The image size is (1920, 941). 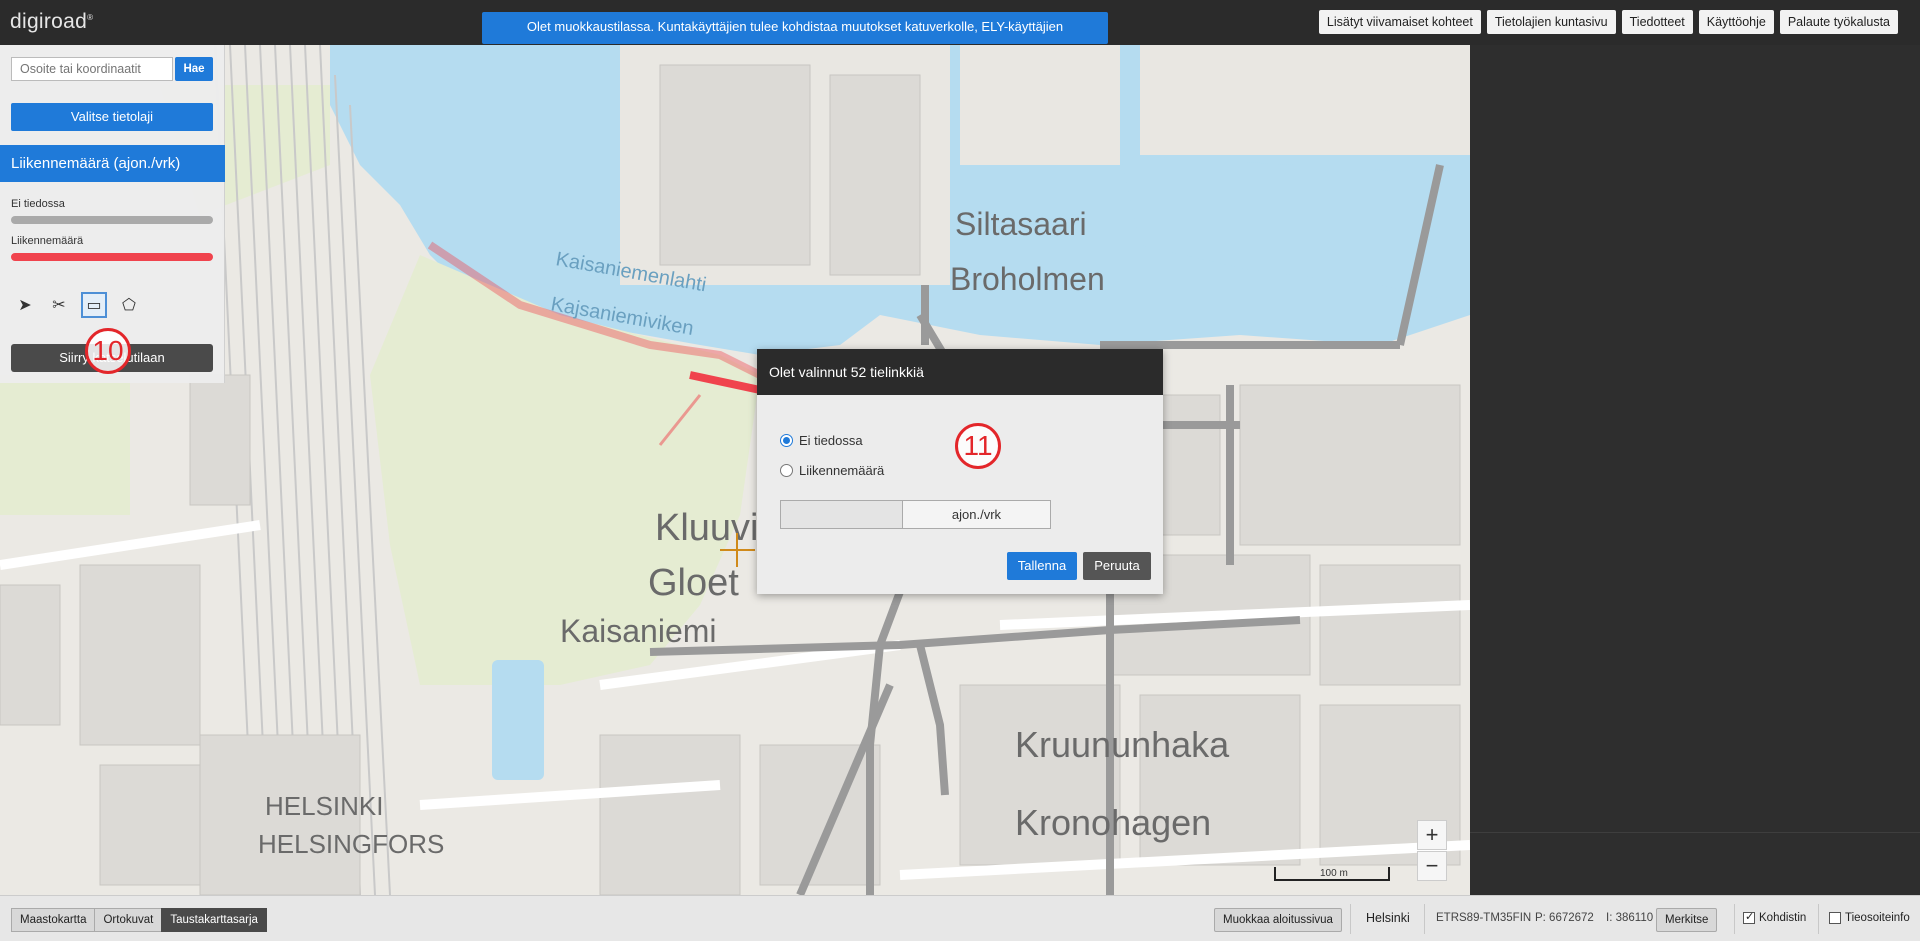 What do you see at coordinates (1399, 22) in the screenshot?
I see `nav-linear-objects: Lisätyt viivamaiset kohteet` at bounding box center [1399, 22].